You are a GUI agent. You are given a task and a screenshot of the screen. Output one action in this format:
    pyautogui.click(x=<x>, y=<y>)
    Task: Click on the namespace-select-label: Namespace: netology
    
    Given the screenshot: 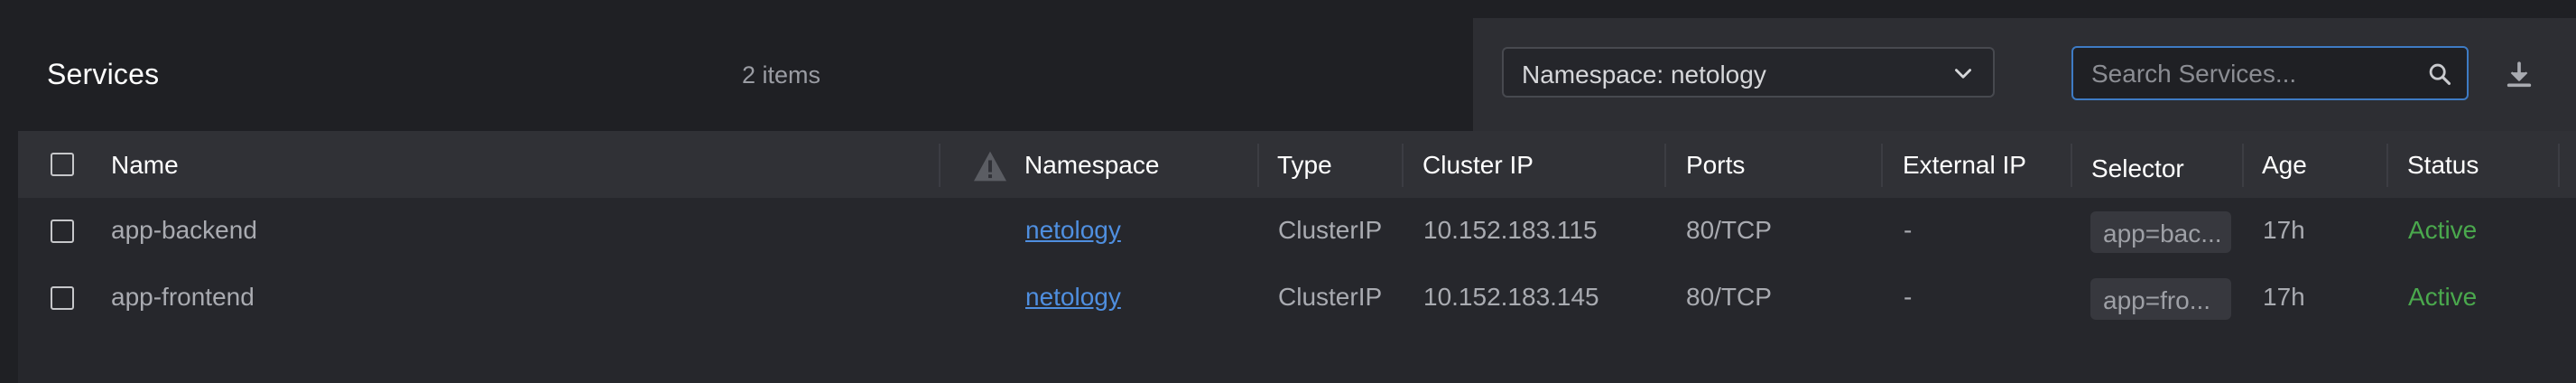 What is the action you would take?
    pyautogui.click(x=1644, y=75)
    